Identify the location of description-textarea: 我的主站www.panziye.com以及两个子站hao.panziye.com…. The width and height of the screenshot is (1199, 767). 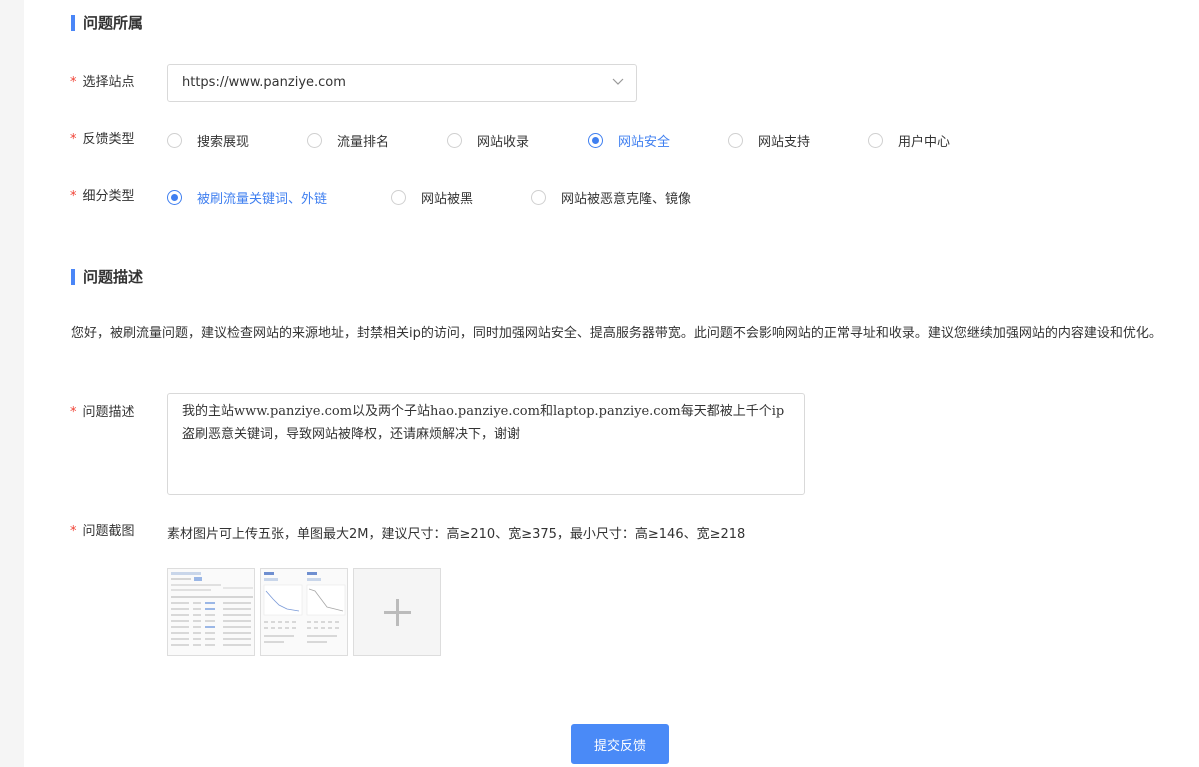
(486, 444).